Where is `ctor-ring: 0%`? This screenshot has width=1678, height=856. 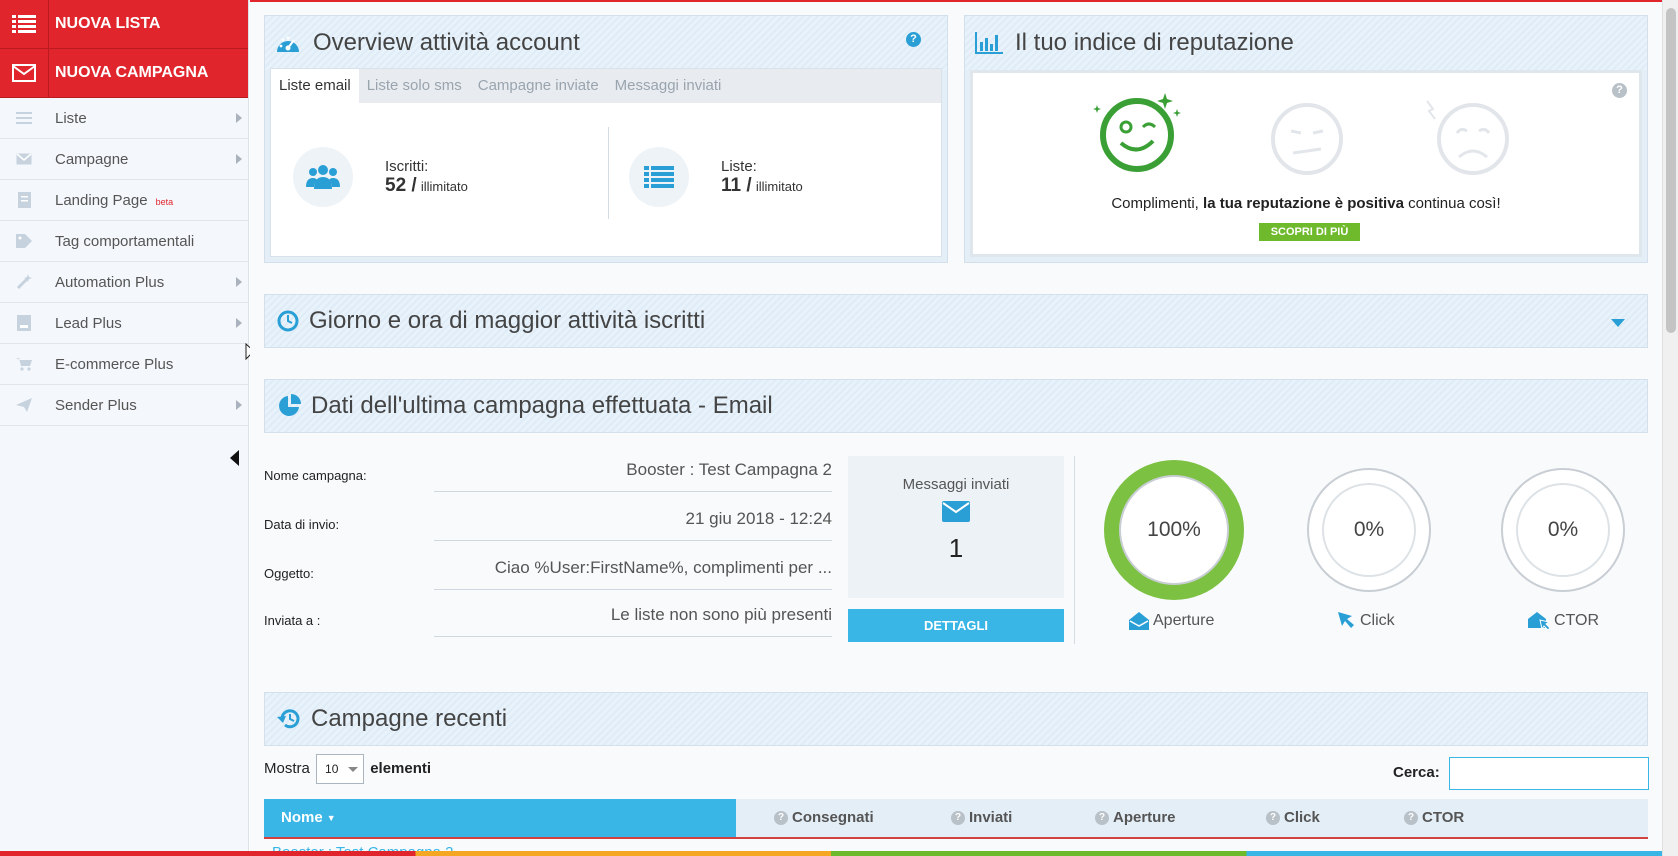 ctor-ring: 0% is located at coordinates (1563, 530).